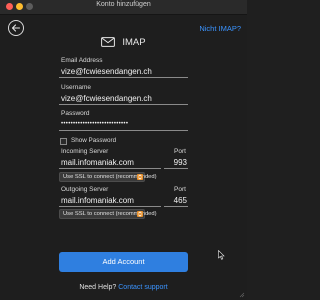 This screenshot has width=320, height=300. What do you see at coordinates (123, 77) in the screenshot?
I see `email-underline` at bounding box center [123, 77].